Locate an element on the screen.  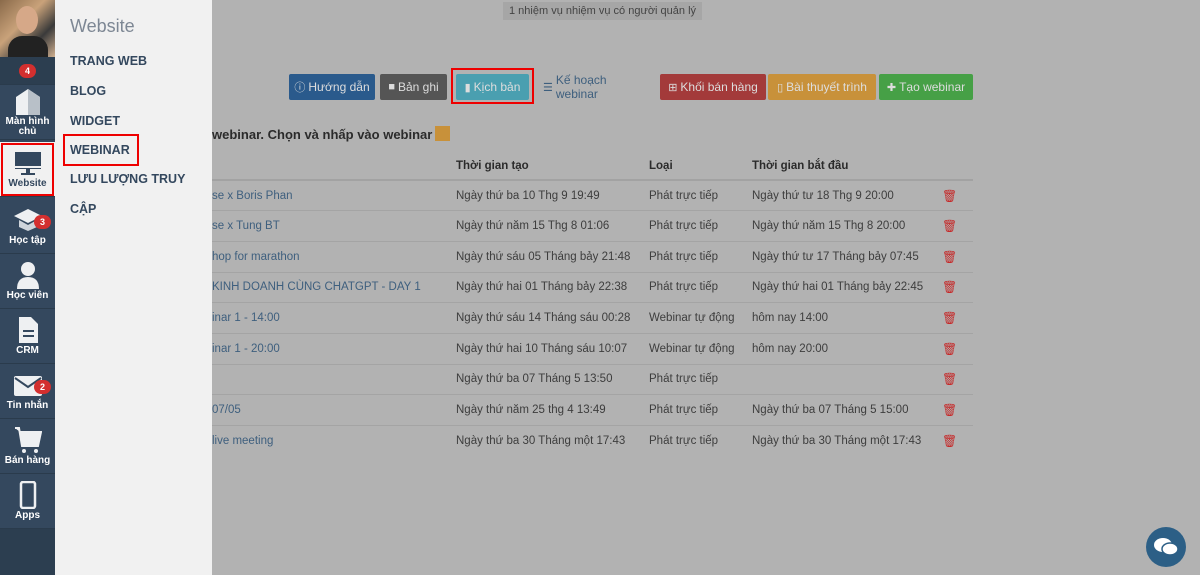
grid-icon: ⊞ is located at coordinates (673, 87).